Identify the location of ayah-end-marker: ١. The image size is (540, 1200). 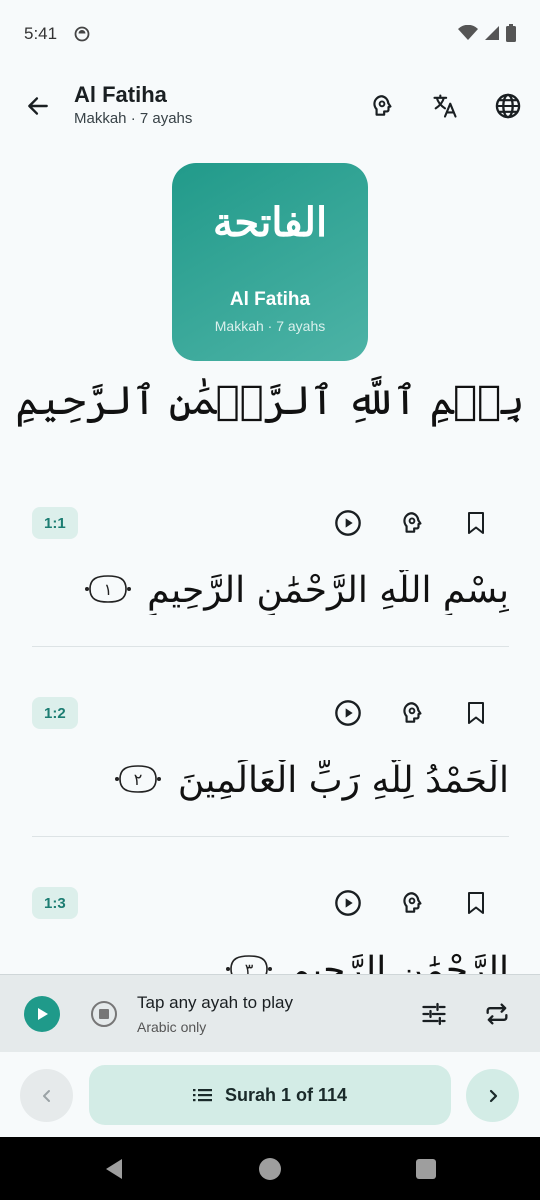
(108, 593).